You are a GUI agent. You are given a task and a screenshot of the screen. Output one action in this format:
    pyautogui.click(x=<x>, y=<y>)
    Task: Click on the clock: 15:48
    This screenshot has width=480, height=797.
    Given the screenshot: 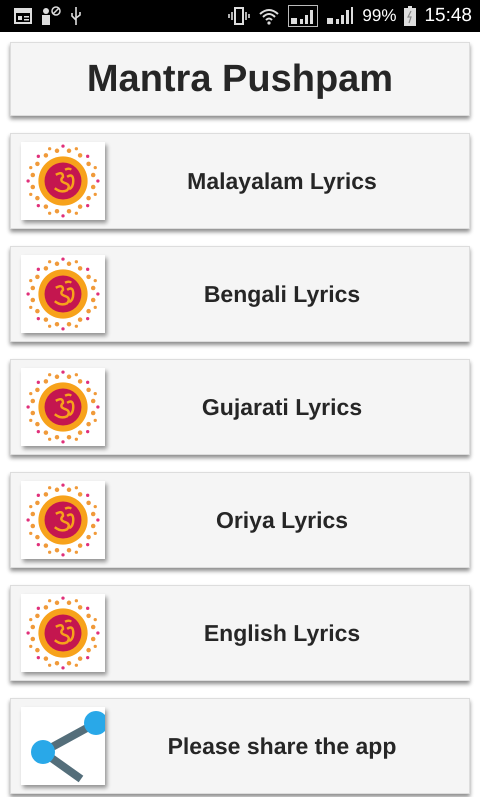 What is the action you would take?
    pyautogui.click(x=448, y=16)
    